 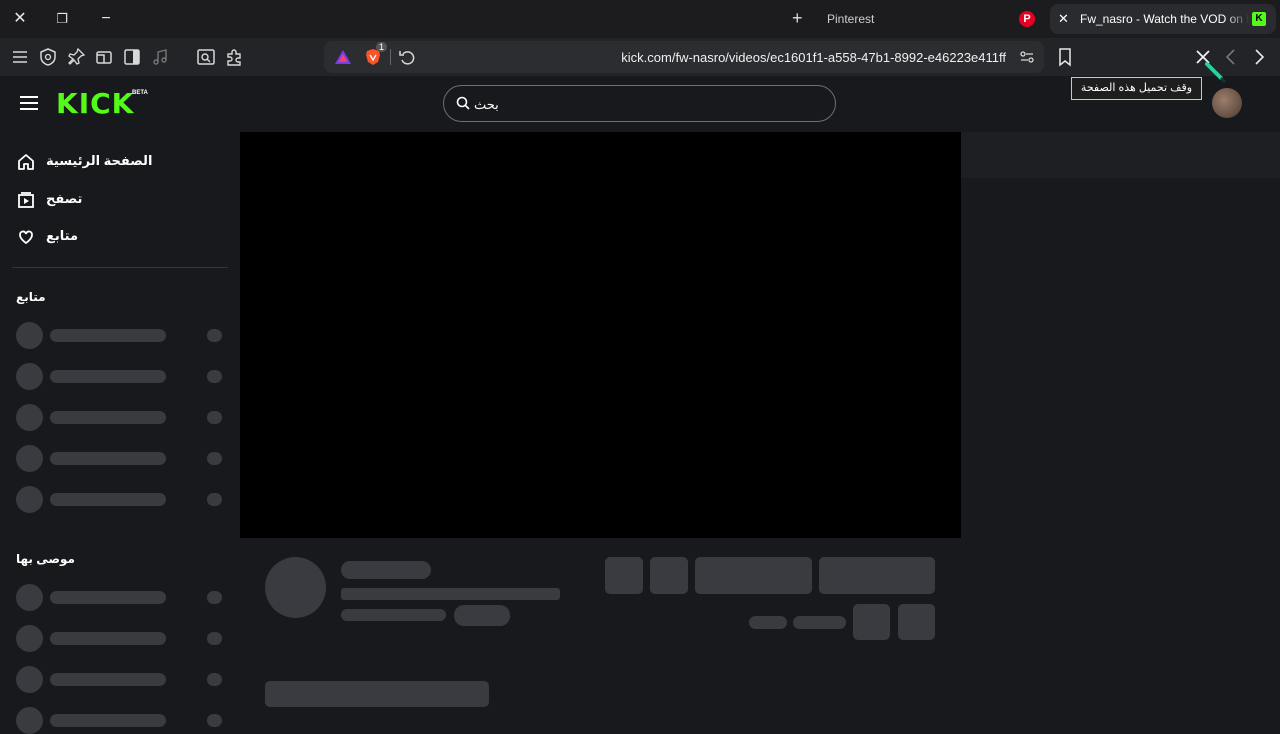 I want to click on pin-icon, so click(x=76, y=57).